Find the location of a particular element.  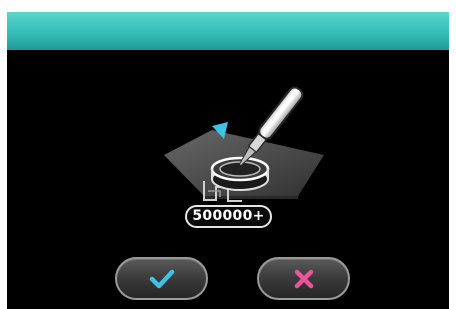

cancel-button is located at coordinates (303, 278).